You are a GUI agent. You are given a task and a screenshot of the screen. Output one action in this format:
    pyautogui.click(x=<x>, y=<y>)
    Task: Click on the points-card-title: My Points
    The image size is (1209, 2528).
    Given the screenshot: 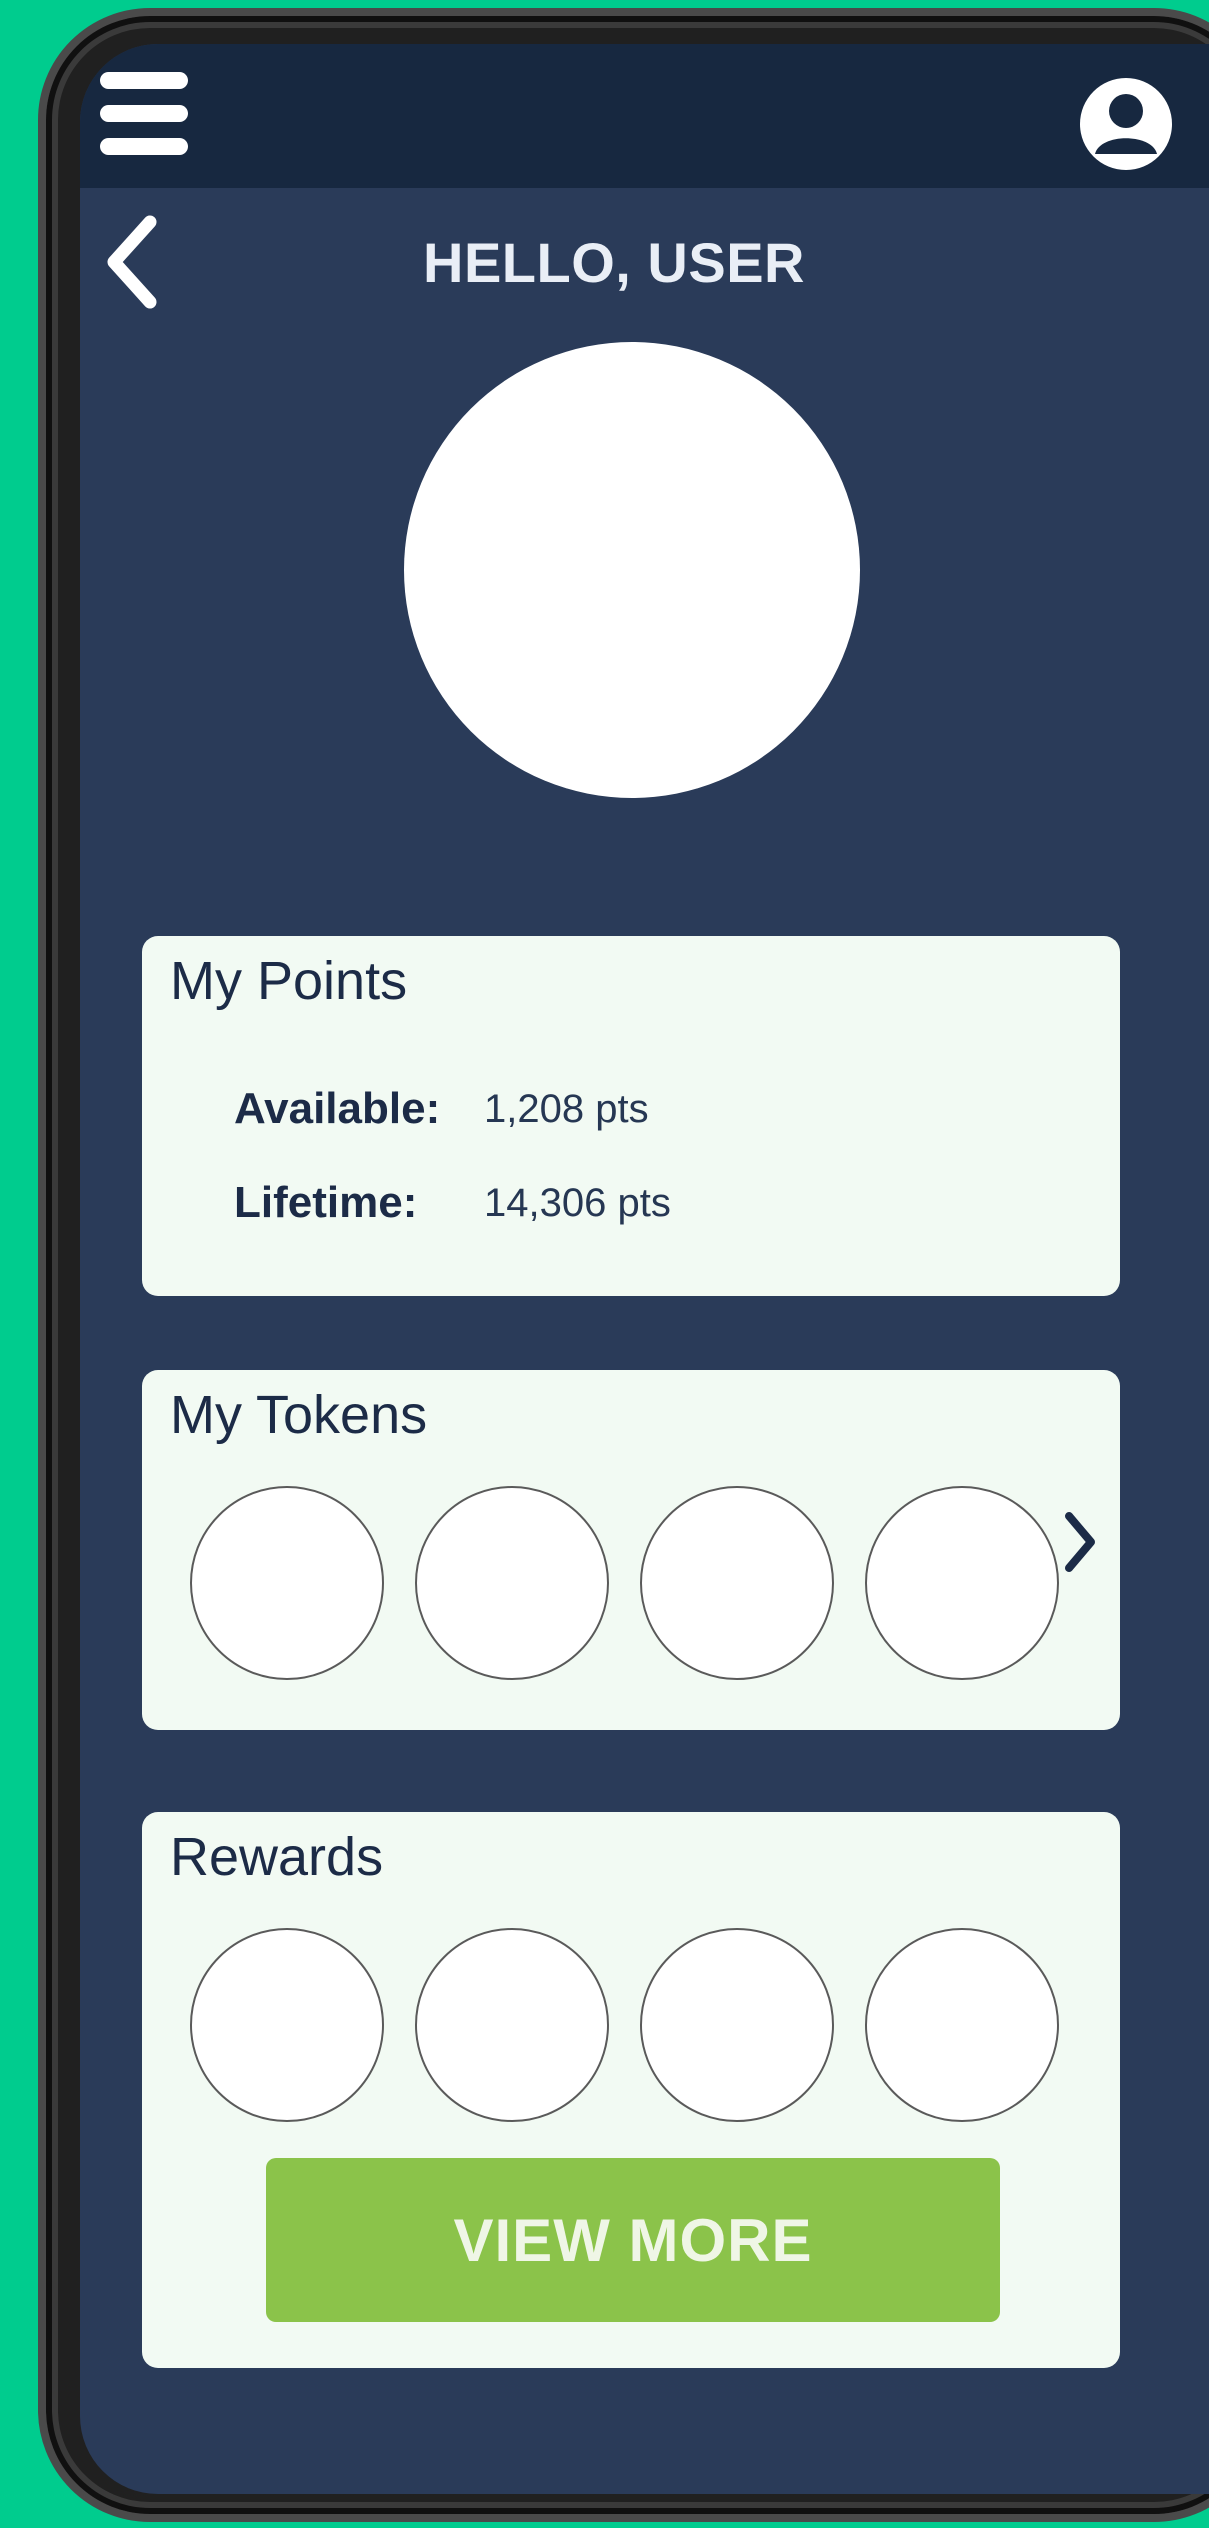 What is the action you would take?
    pyautogui.click(x=289, y=981)
    